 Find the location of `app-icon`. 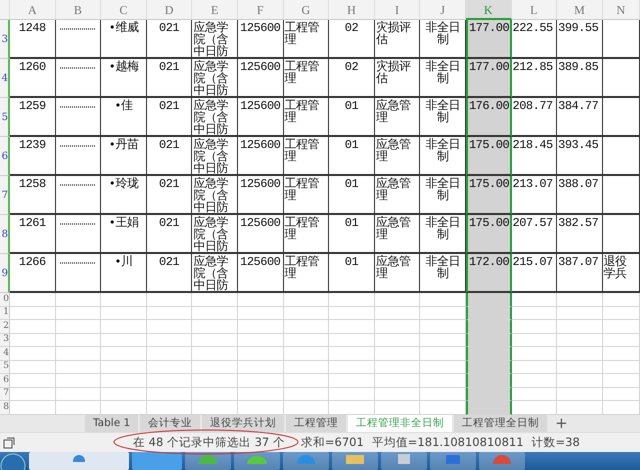

app-icon is located at coordinates (453, 458).